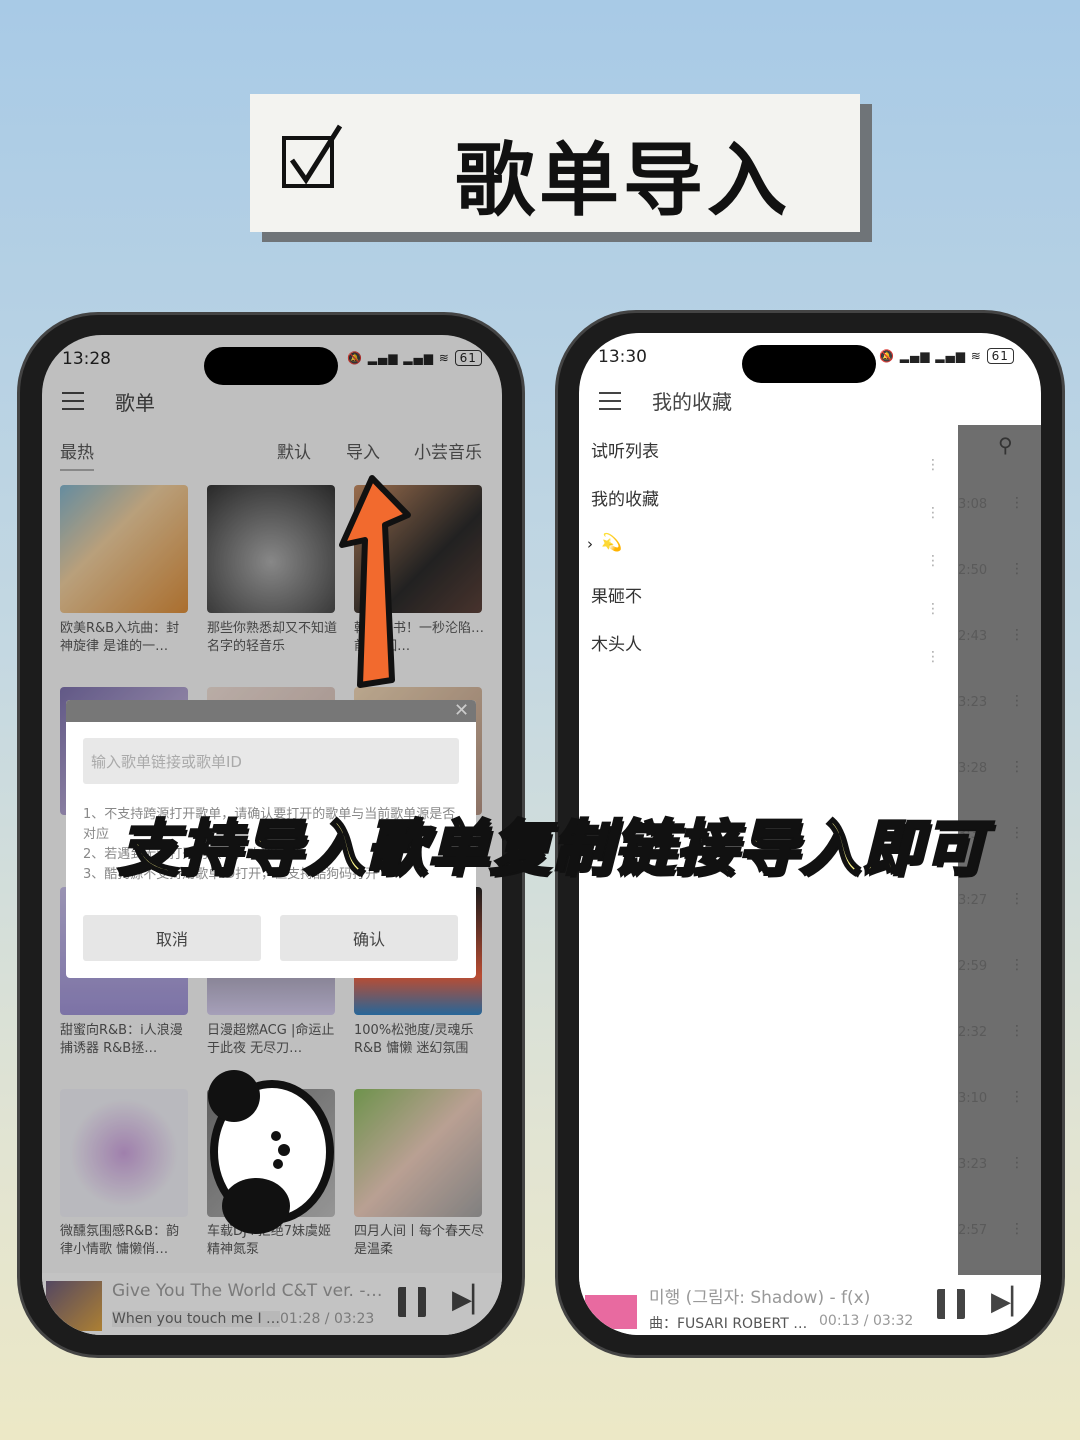 This screenshot has height=1440, width=1080. What do you see at coordinates (973, 636) in the screenshot?
I see `song-duration: 2:43` at bounding box center [973, 636].